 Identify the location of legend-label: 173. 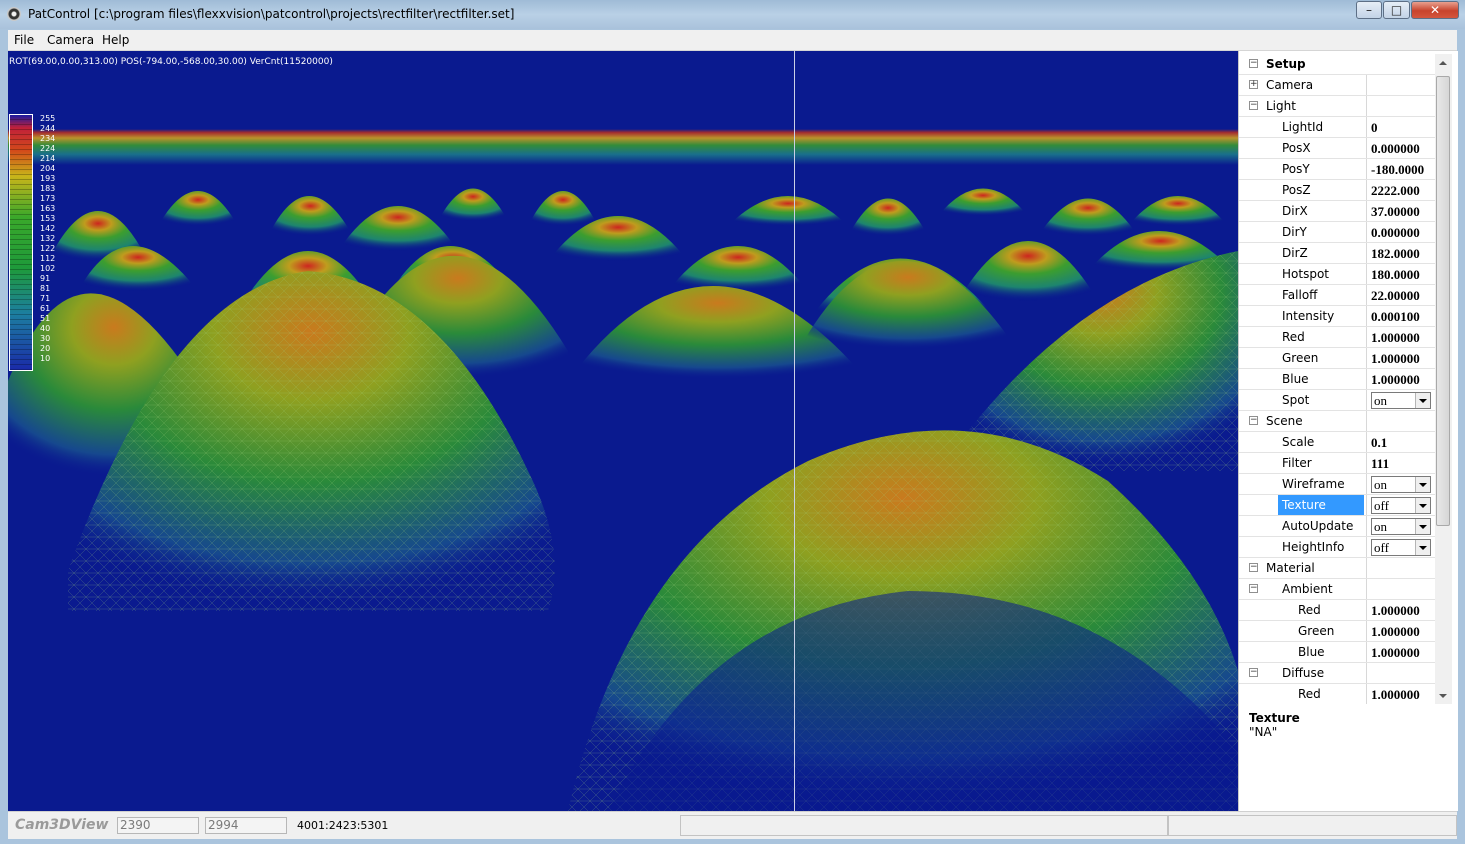
(48, 198).